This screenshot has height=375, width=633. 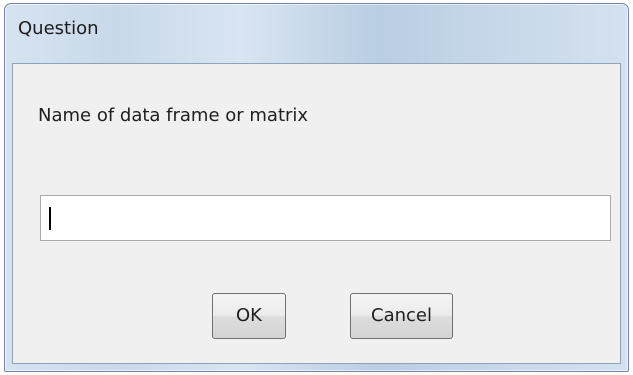 I want to click on name-input, so click(x=325, y=218).